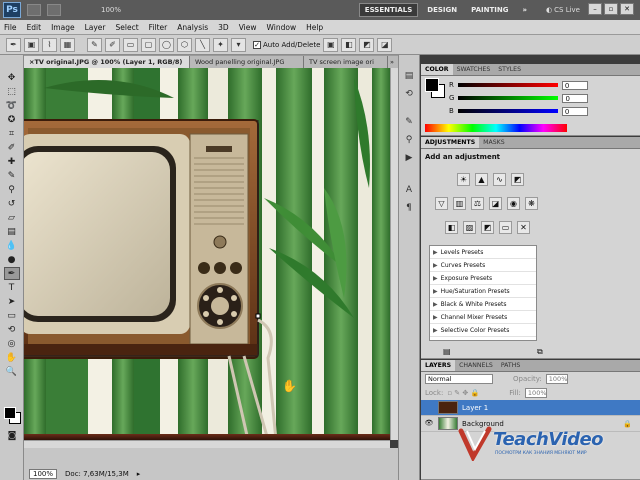 This screenshot has width=640, height=480. Describe the element at coordinates (483, 278) in the screenshot. I see `preset-exposure: ▶ Exposure Presets` at that location.